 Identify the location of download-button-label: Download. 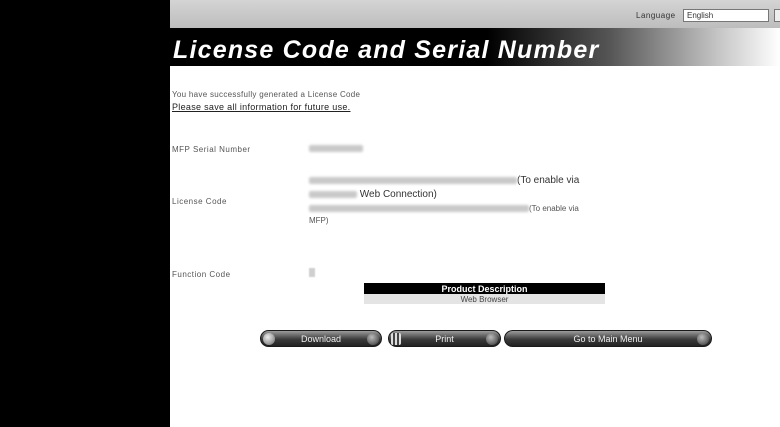
(321, 338).